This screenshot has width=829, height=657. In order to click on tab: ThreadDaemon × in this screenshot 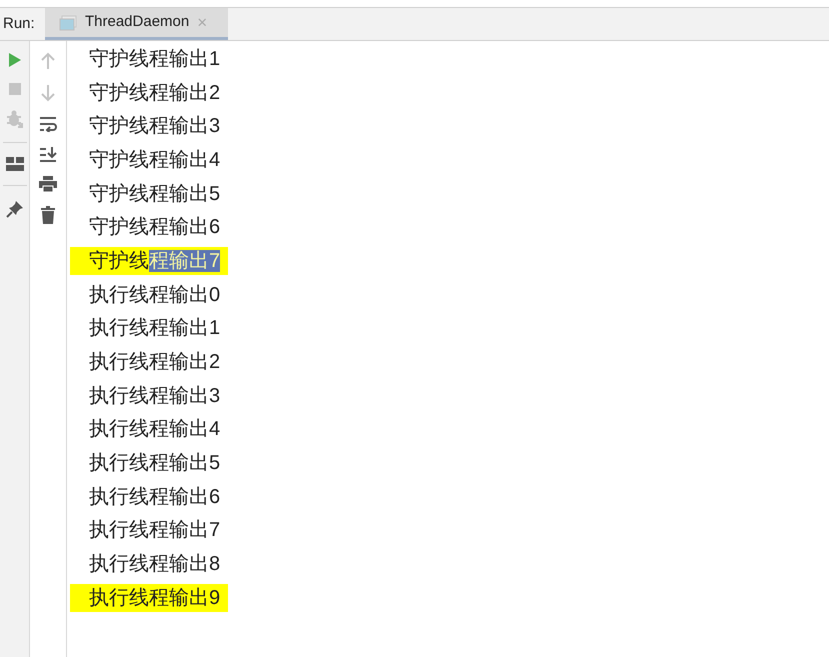, I will do `click(136, 24)`.